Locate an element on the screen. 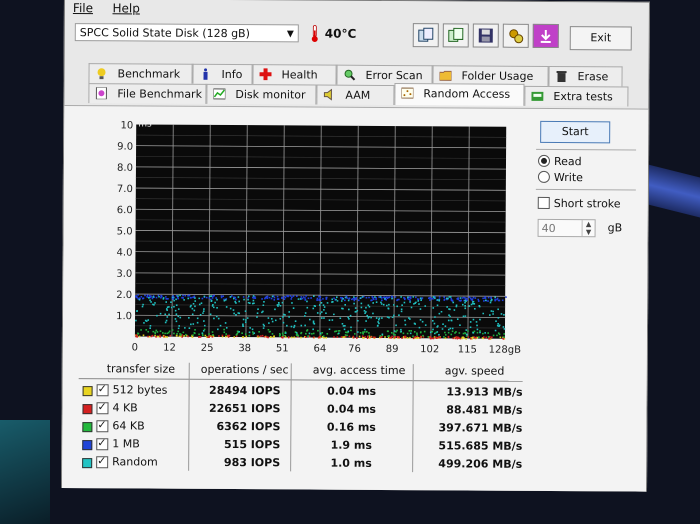 This screenshot has height=524, width=700. short-stroke-label: Short stroke is located at coordinates (587, 203).